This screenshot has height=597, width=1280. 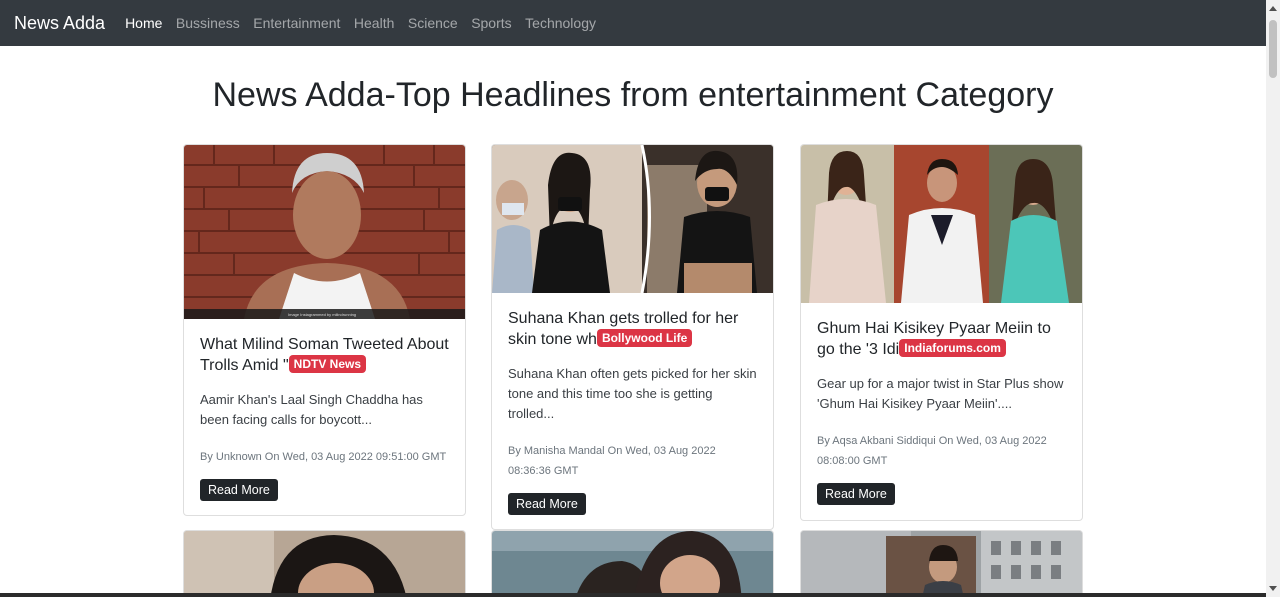 I want to click on news-image-beach-selfie, so click(x=632, y=564).